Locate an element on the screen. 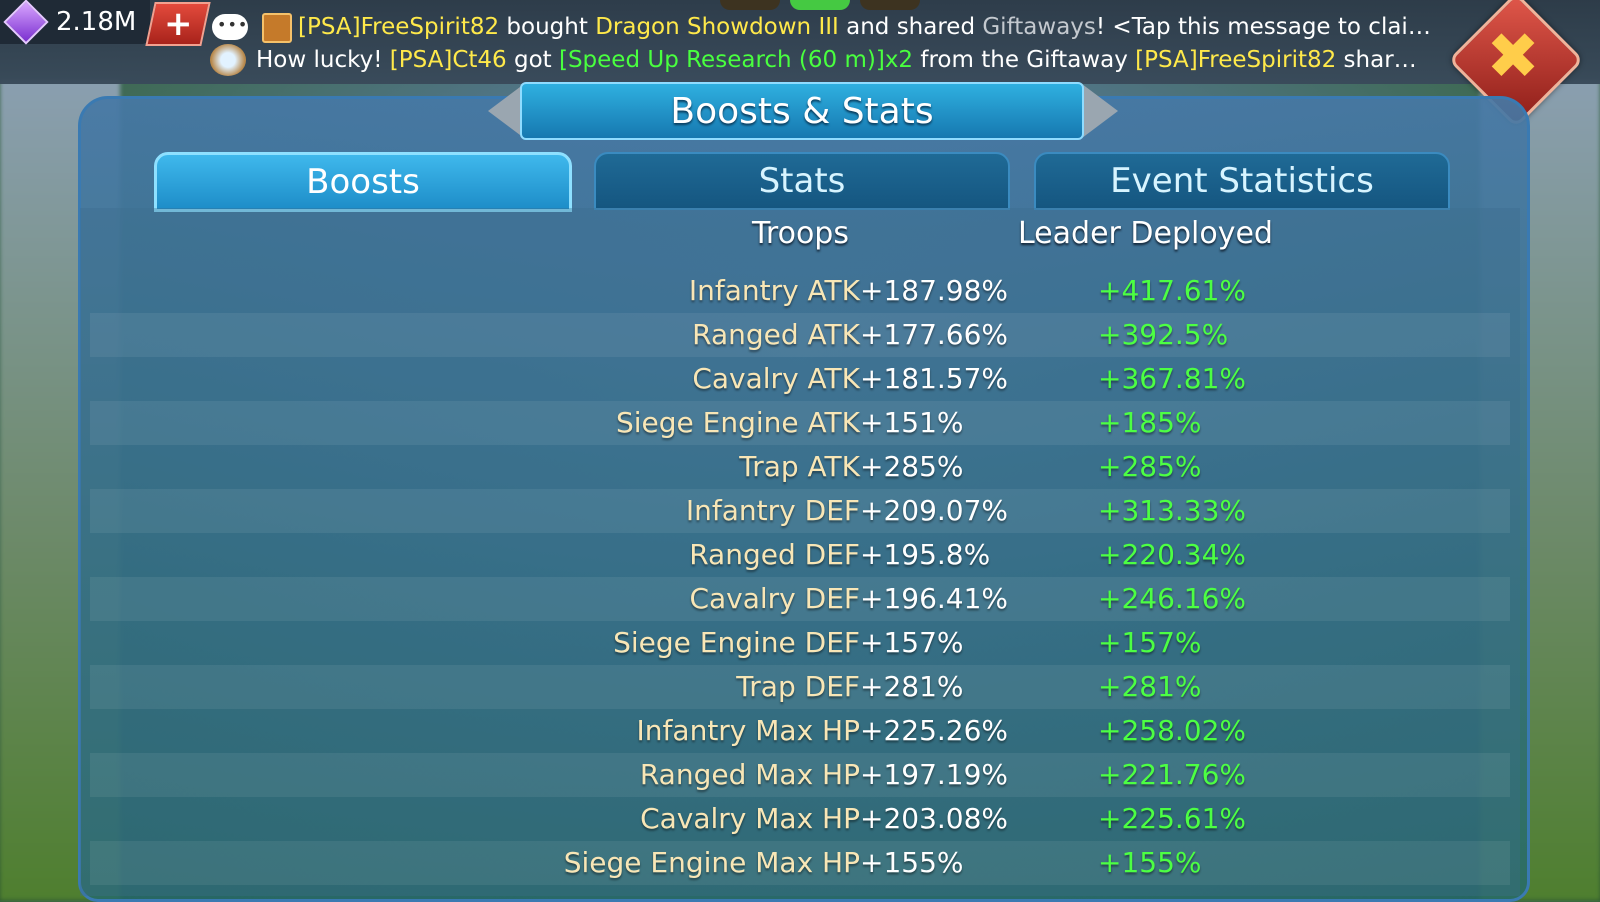  gem-counter: 2.18M is located at coordinates (75, 22).